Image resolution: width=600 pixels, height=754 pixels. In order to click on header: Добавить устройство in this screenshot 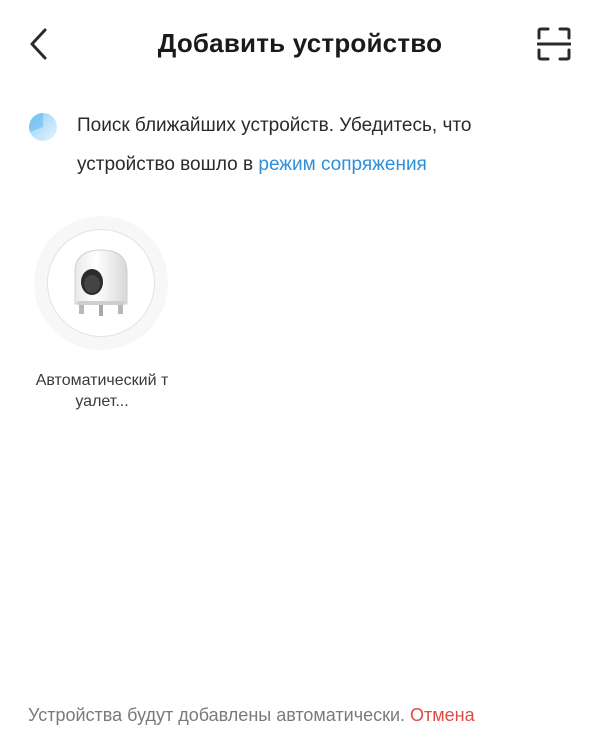, I will do `click(300, 44)`.